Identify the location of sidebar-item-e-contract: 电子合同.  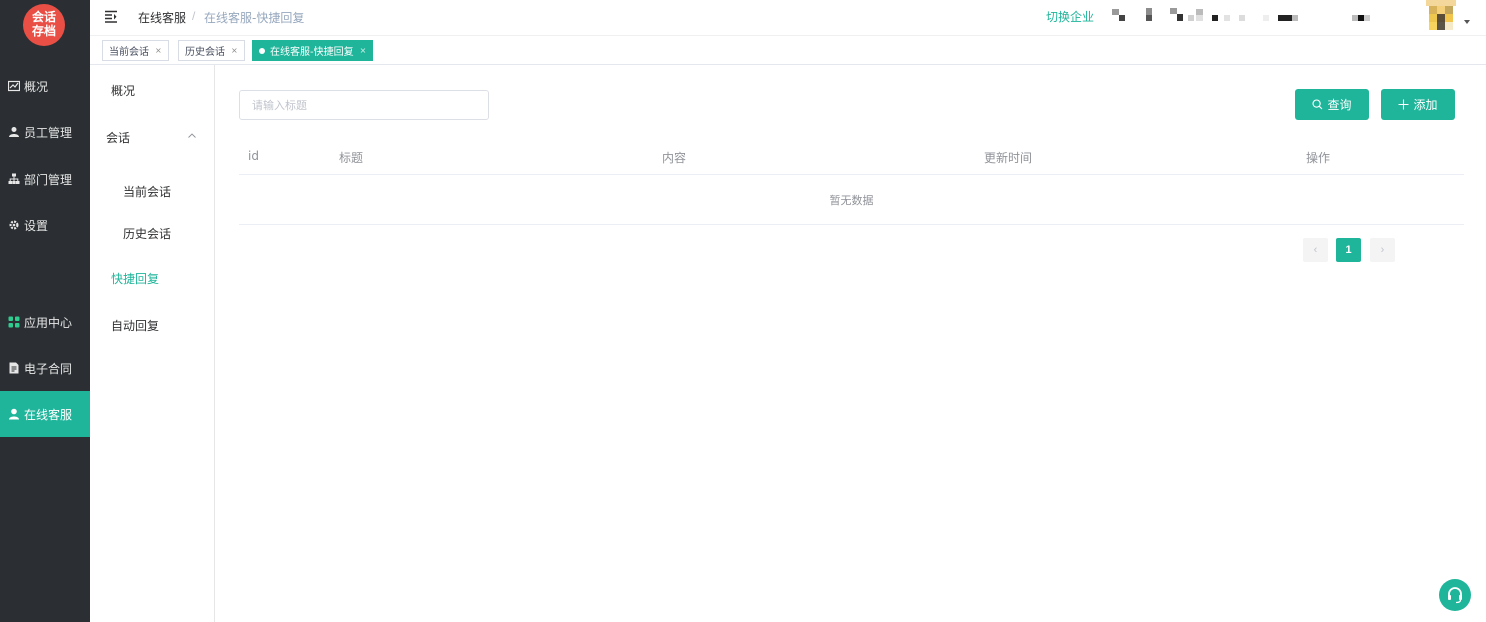
(45, 368).